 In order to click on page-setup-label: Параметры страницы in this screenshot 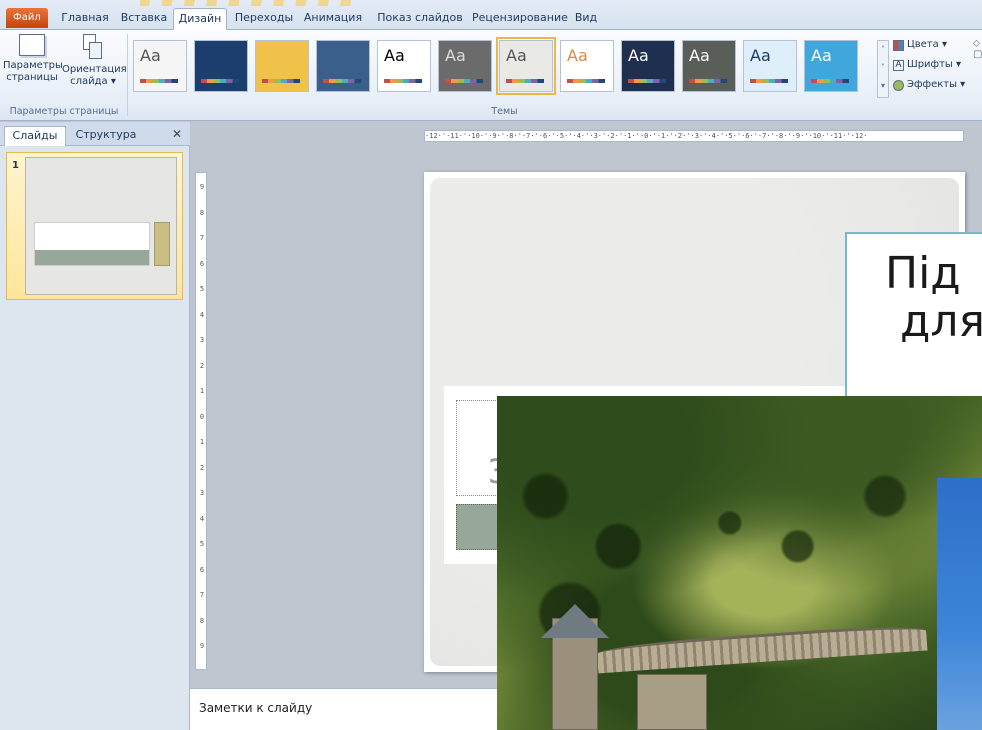, I will do `click(33, 71)`.